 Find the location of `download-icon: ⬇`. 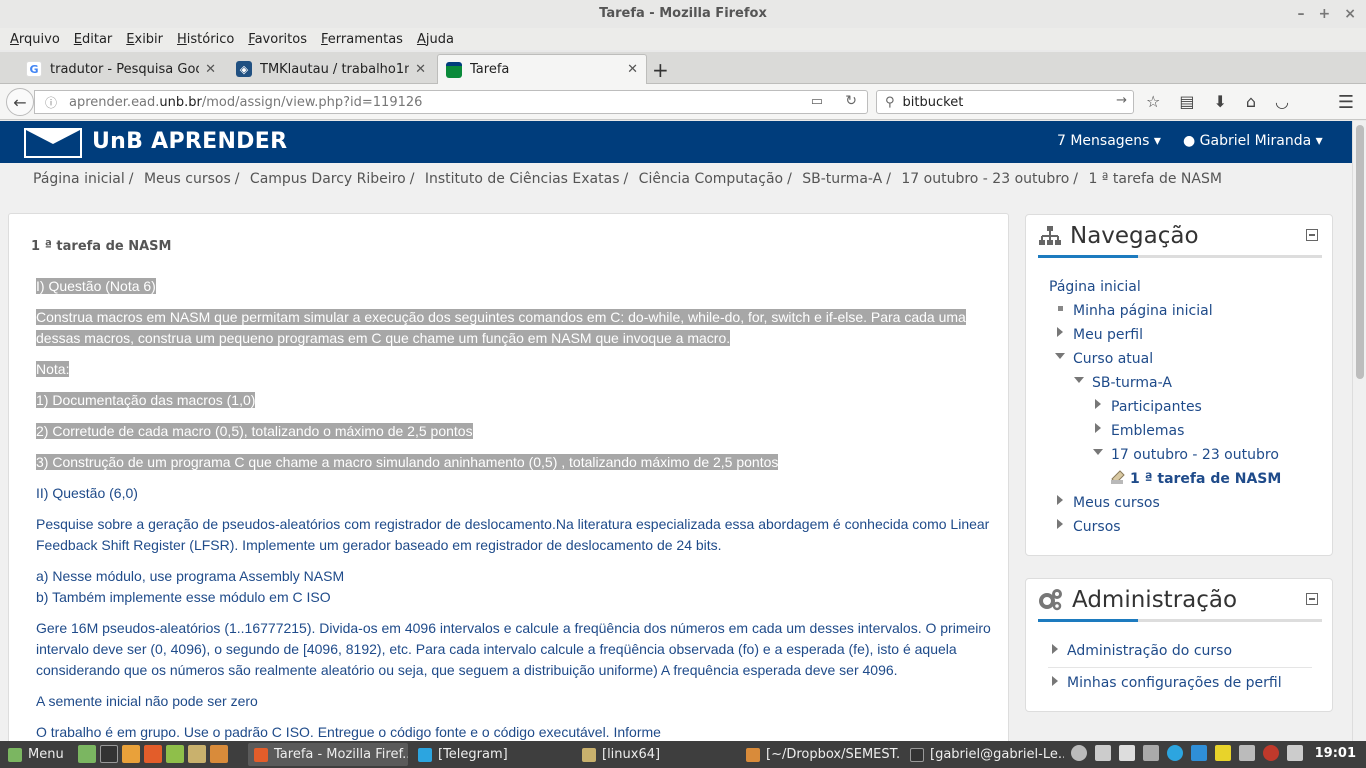

download-icon: ⬇ is located at coordinates (1219, 101).